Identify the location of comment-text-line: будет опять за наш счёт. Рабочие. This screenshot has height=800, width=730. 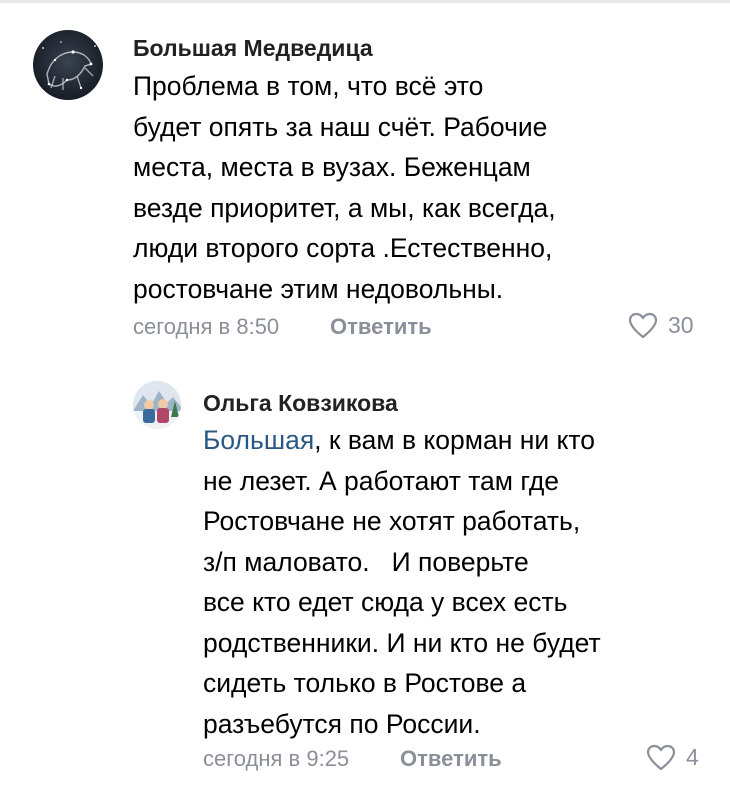
(340, 126).